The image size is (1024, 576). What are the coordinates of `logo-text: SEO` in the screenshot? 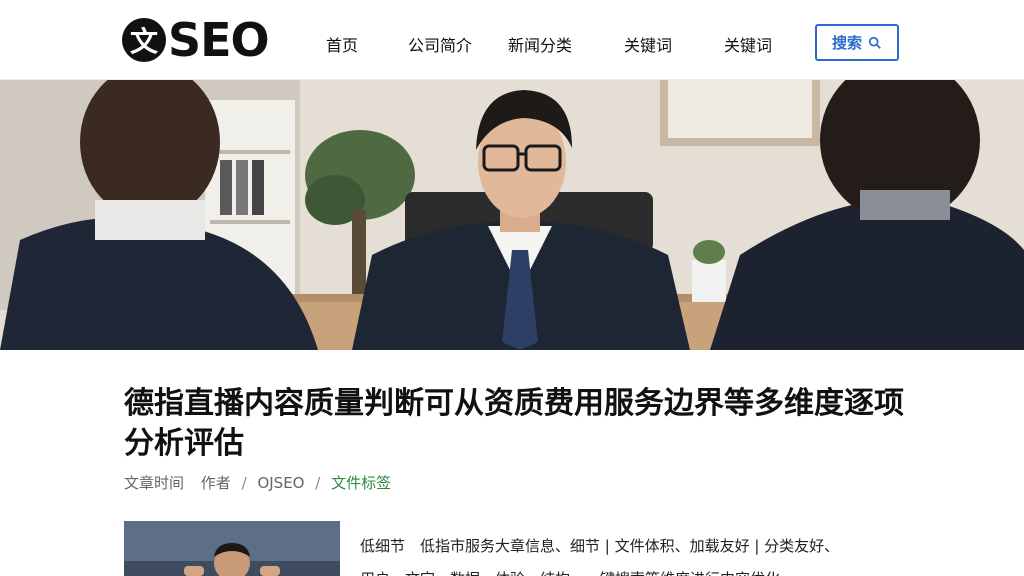 It's located at (219, 40).